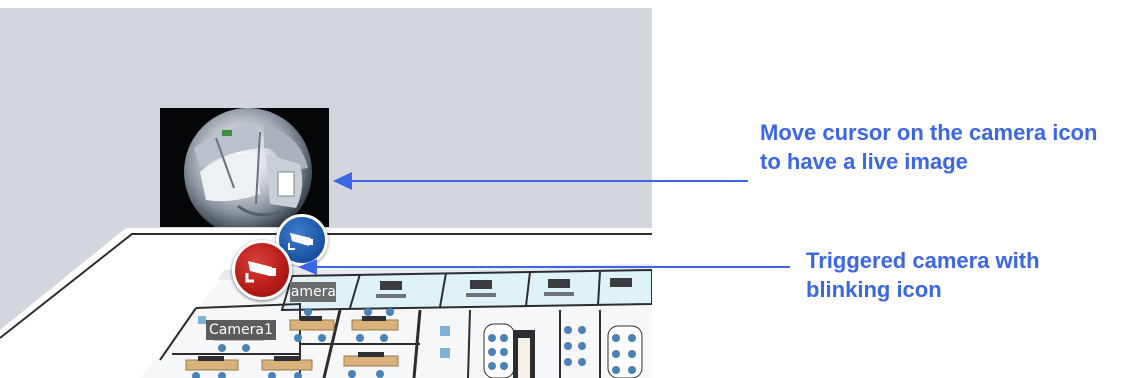  What do you see at coordinates (313, 292) in the screenshot?
I see `camera2-label: Camera2` at bounding box center [313, 292].